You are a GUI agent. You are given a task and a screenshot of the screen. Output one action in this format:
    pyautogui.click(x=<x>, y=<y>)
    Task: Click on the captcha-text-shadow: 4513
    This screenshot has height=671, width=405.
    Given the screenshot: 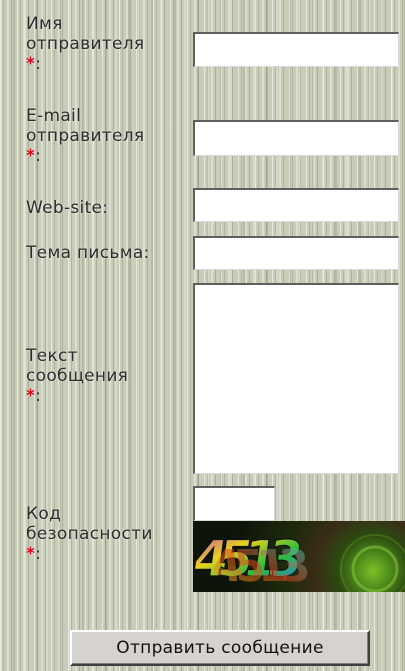 What is the action you would take?
    pyautogui.click(x=259, y=566)
    